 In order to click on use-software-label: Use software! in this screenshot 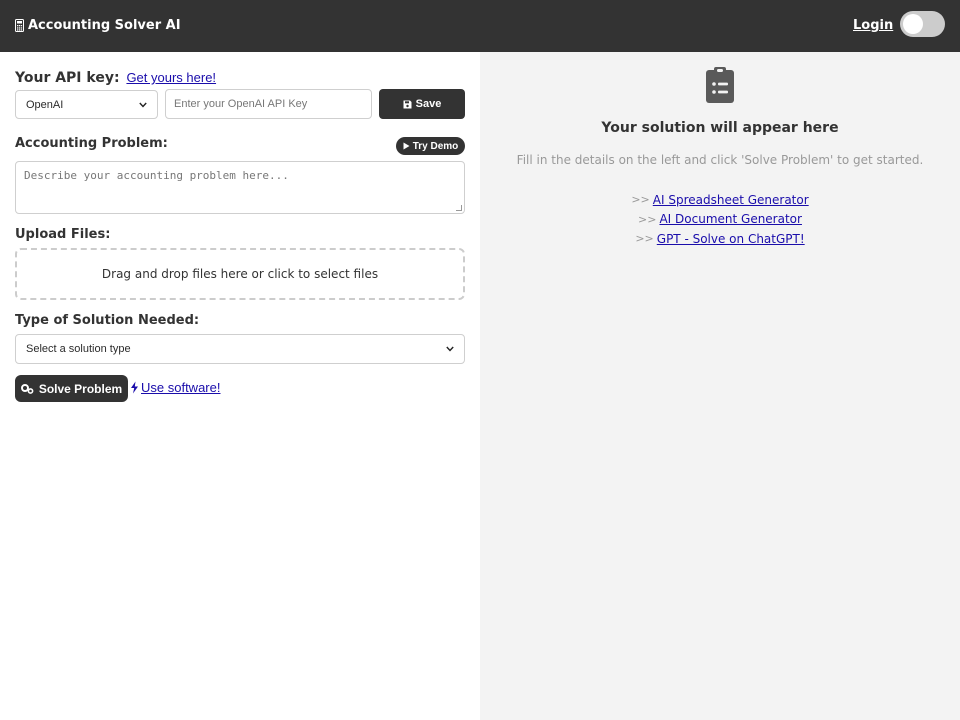, I will do `click(181, 387)`.